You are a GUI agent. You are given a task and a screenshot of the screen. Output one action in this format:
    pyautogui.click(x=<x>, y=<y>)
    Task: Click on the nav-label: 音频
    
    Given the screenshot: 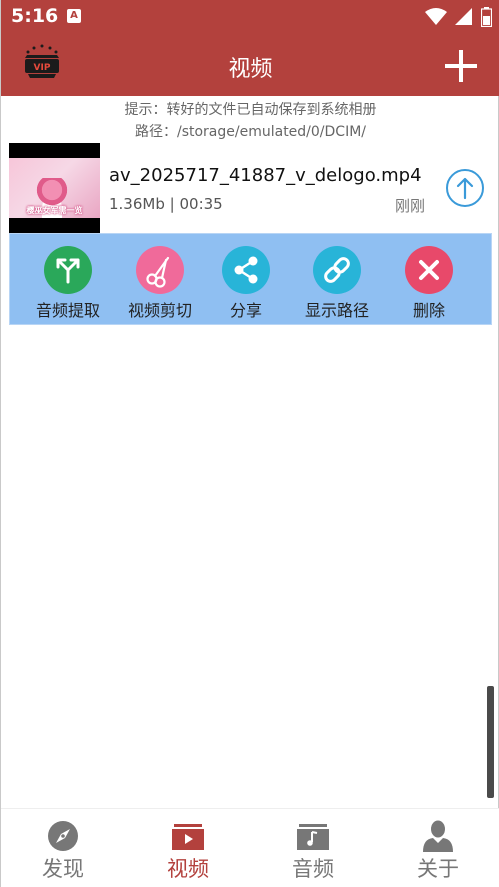 What is the action you would take?
    pyautogui.click(x=313, y=869)
    